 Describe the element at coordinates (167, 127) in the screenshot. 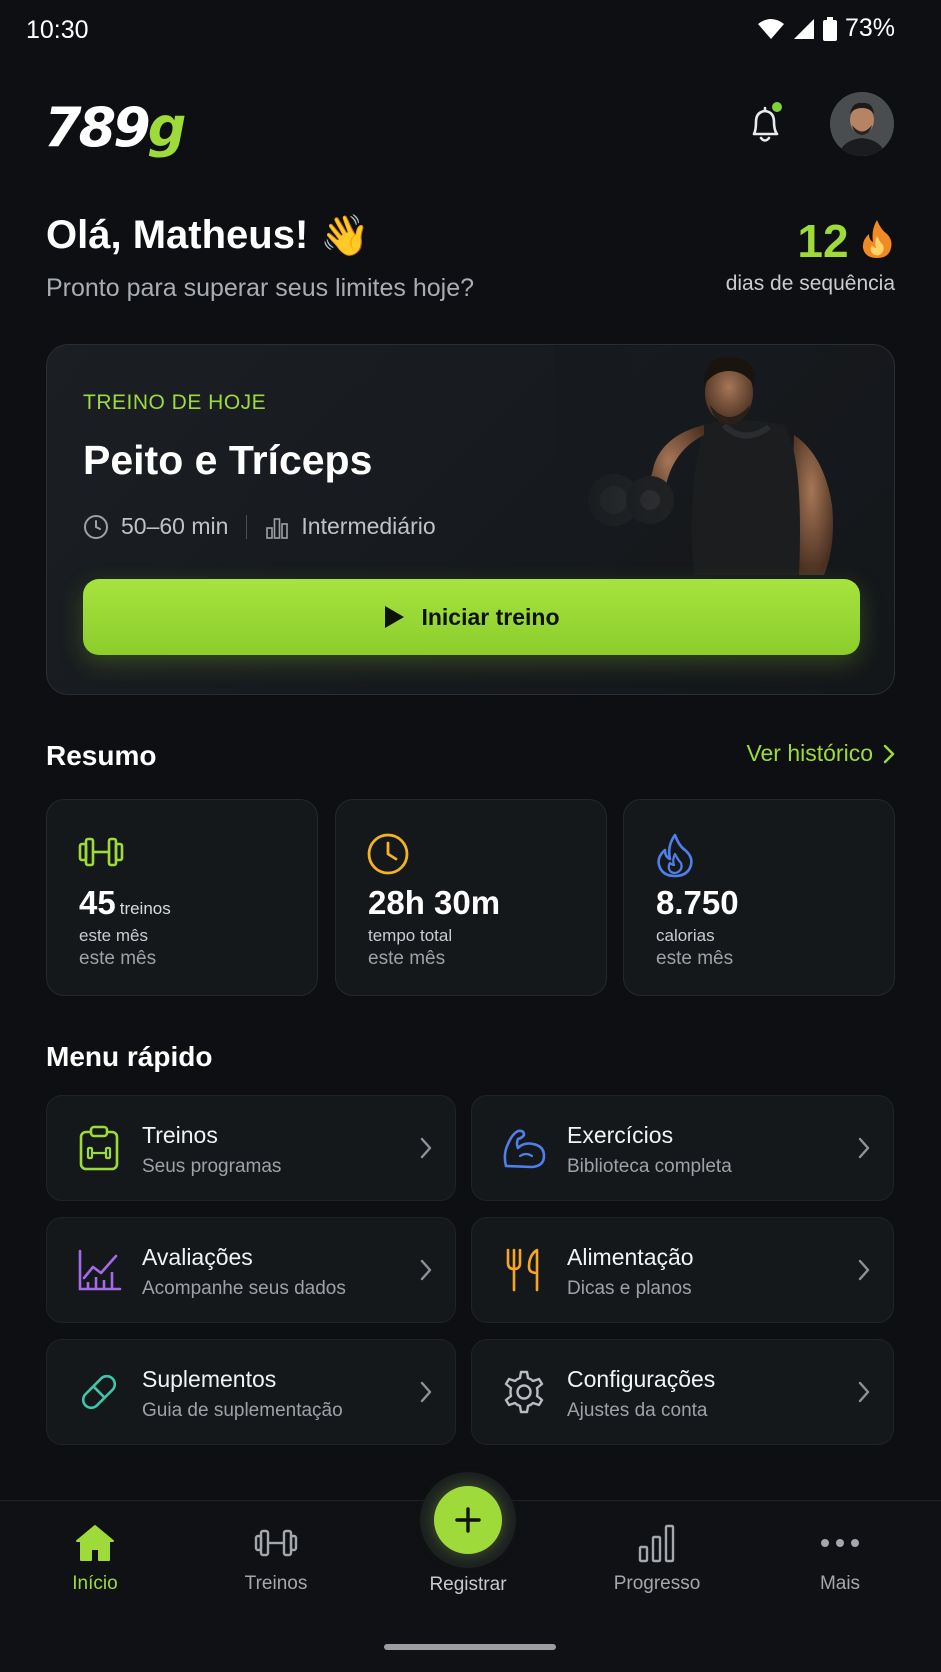

I see `logo-letter: g` at that location.